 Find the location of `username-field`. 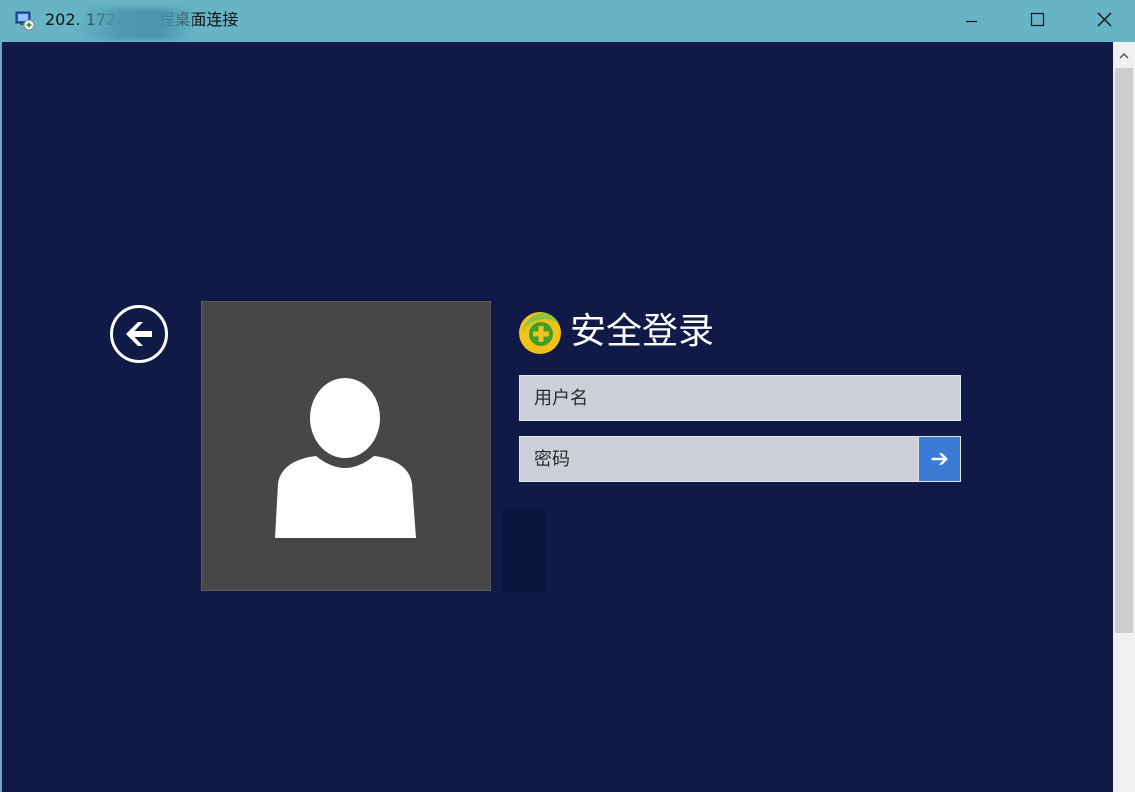

username-field is located at coordinates (740, 398).